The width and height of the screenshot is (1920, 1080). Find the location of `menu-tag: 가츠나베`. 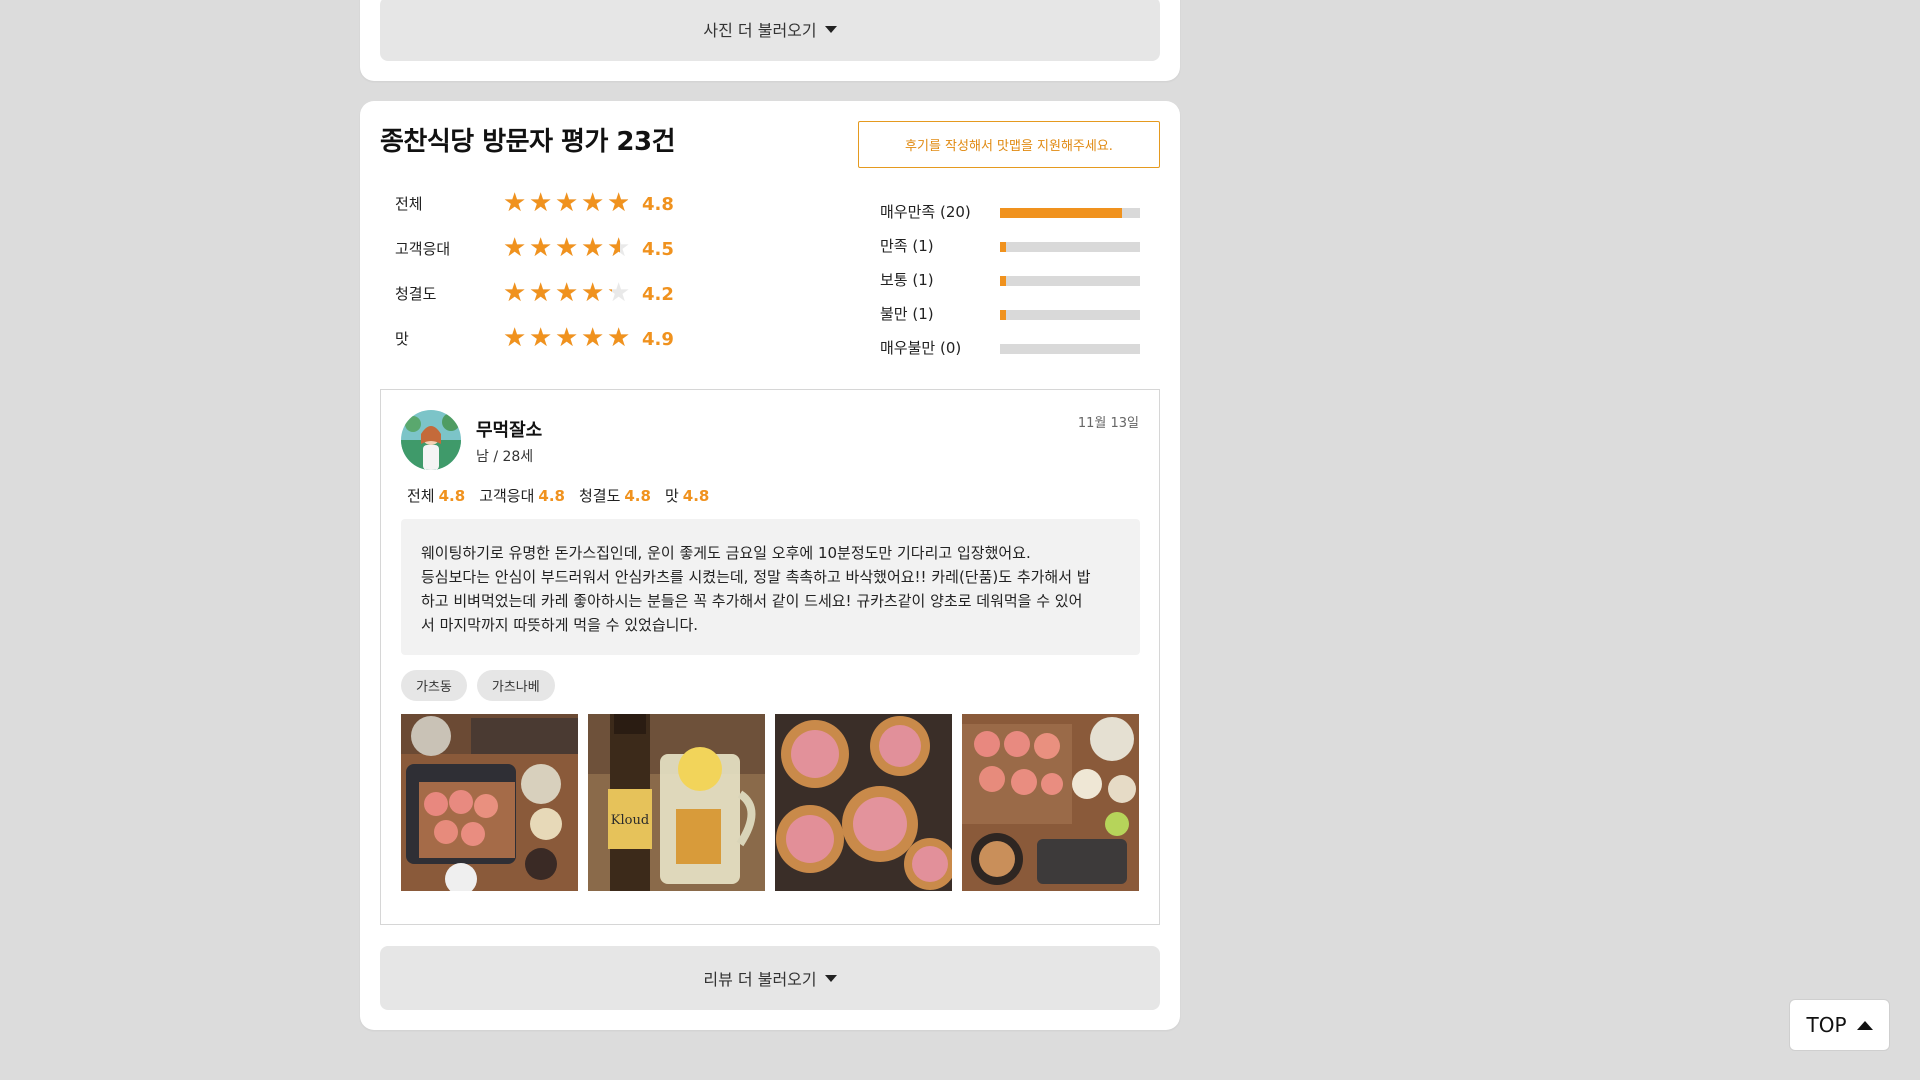

menu-tag: 가츠나베 is located at coordinates (515, 685).